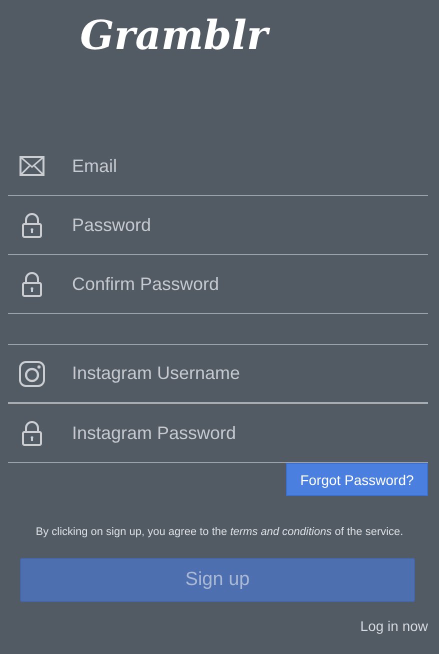 The width and height of the screenshot is (439, 654). Describe the element at coordinates (32, 373) in the screenshot. I see `camera-icon` at that location.